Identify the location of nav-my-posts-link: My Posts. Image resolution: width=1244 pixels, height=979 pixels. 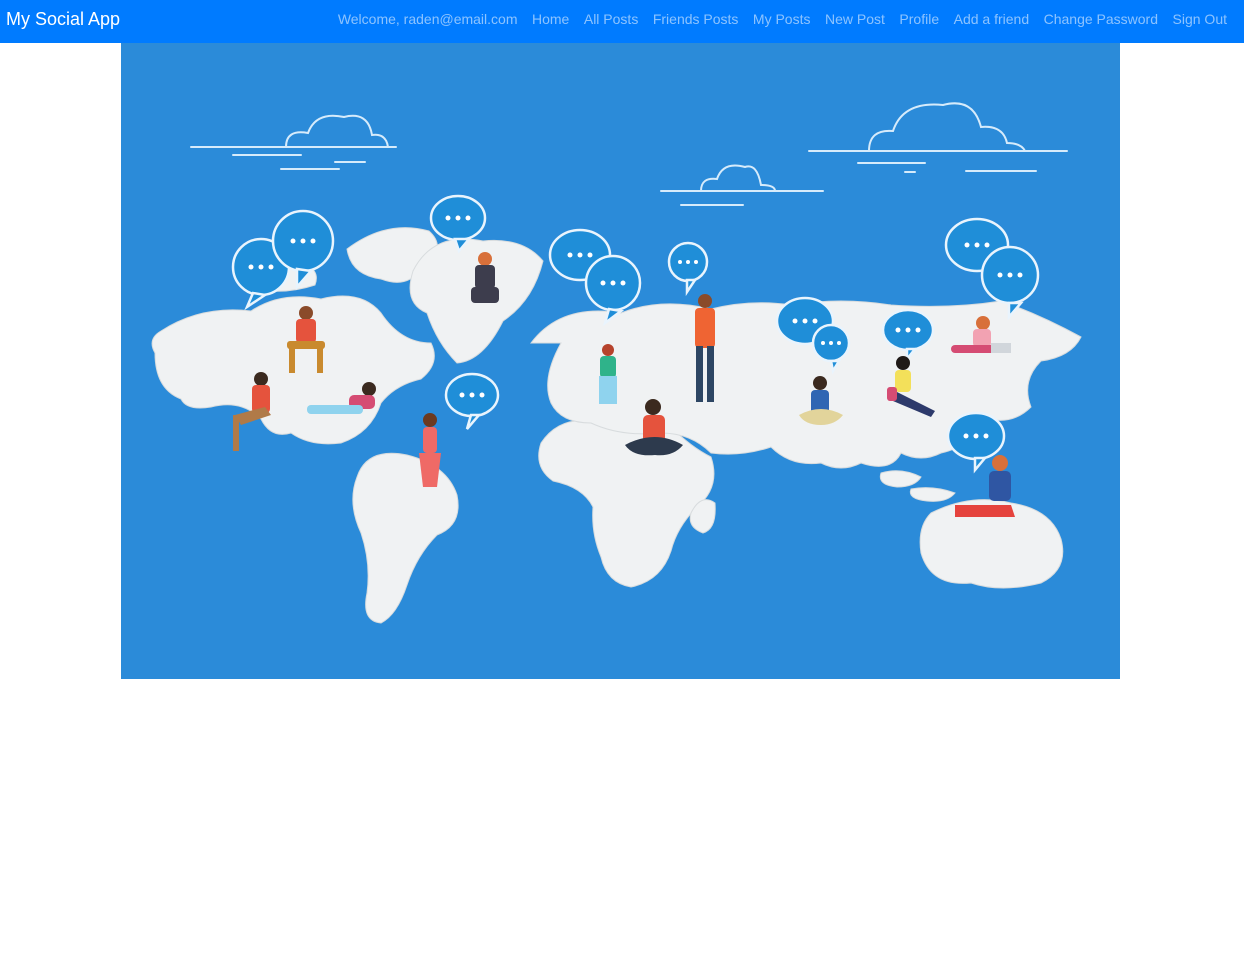
(782, 19).